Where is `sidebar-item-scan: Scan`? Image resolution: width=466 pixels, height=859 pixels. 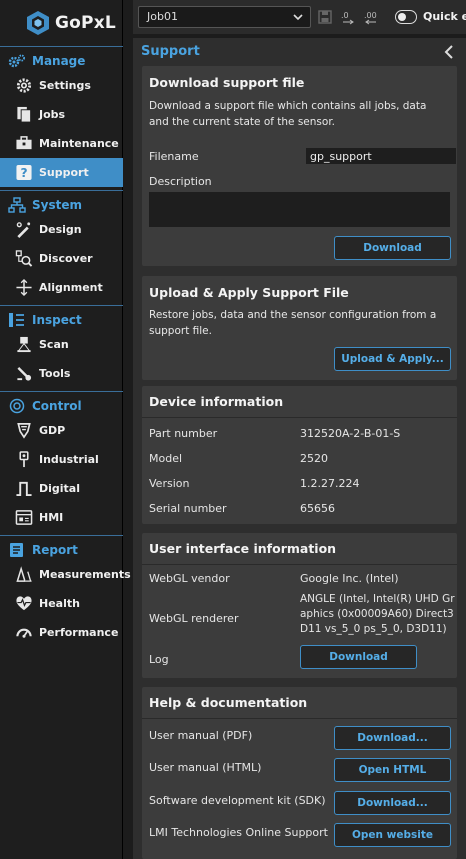 sidebar-item-scan: Scan is located at coordinates (61, 344).